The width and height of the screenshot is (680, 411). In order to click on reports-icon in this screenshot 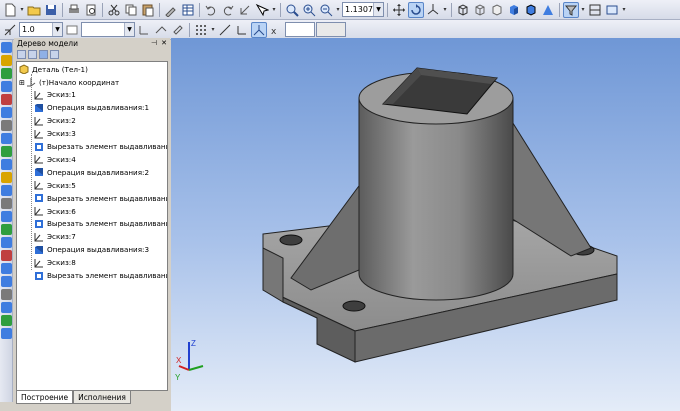, I will do `click(6, 164)`.